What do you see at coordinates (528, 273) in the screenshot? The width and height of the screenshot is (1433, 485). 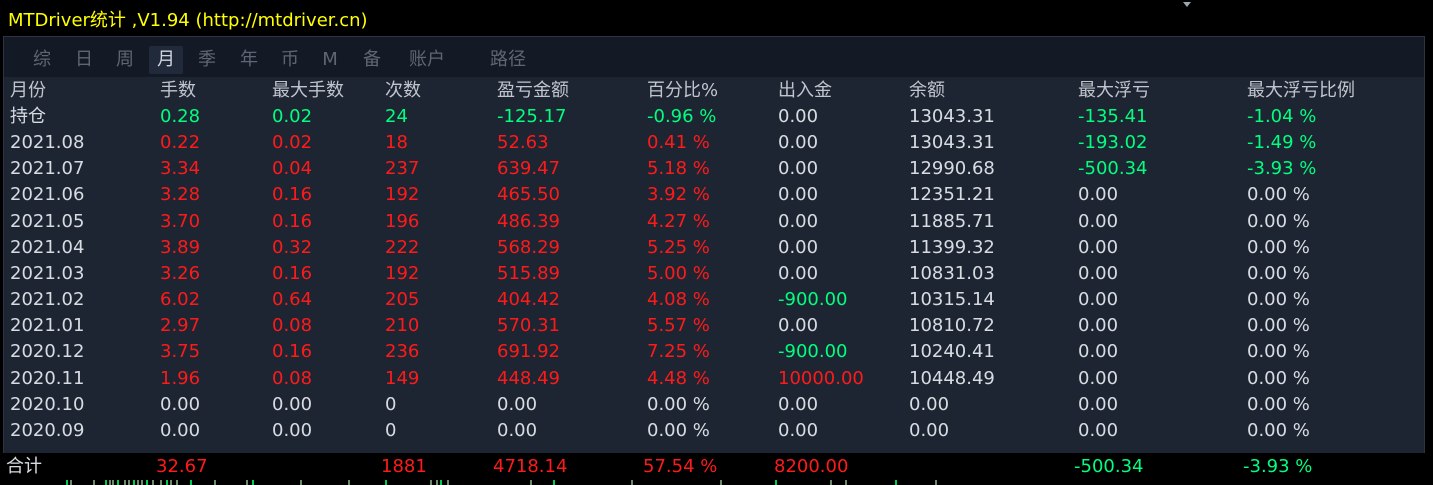 I see `cell-col-4: 515.89` at bounding box center [528, 273].